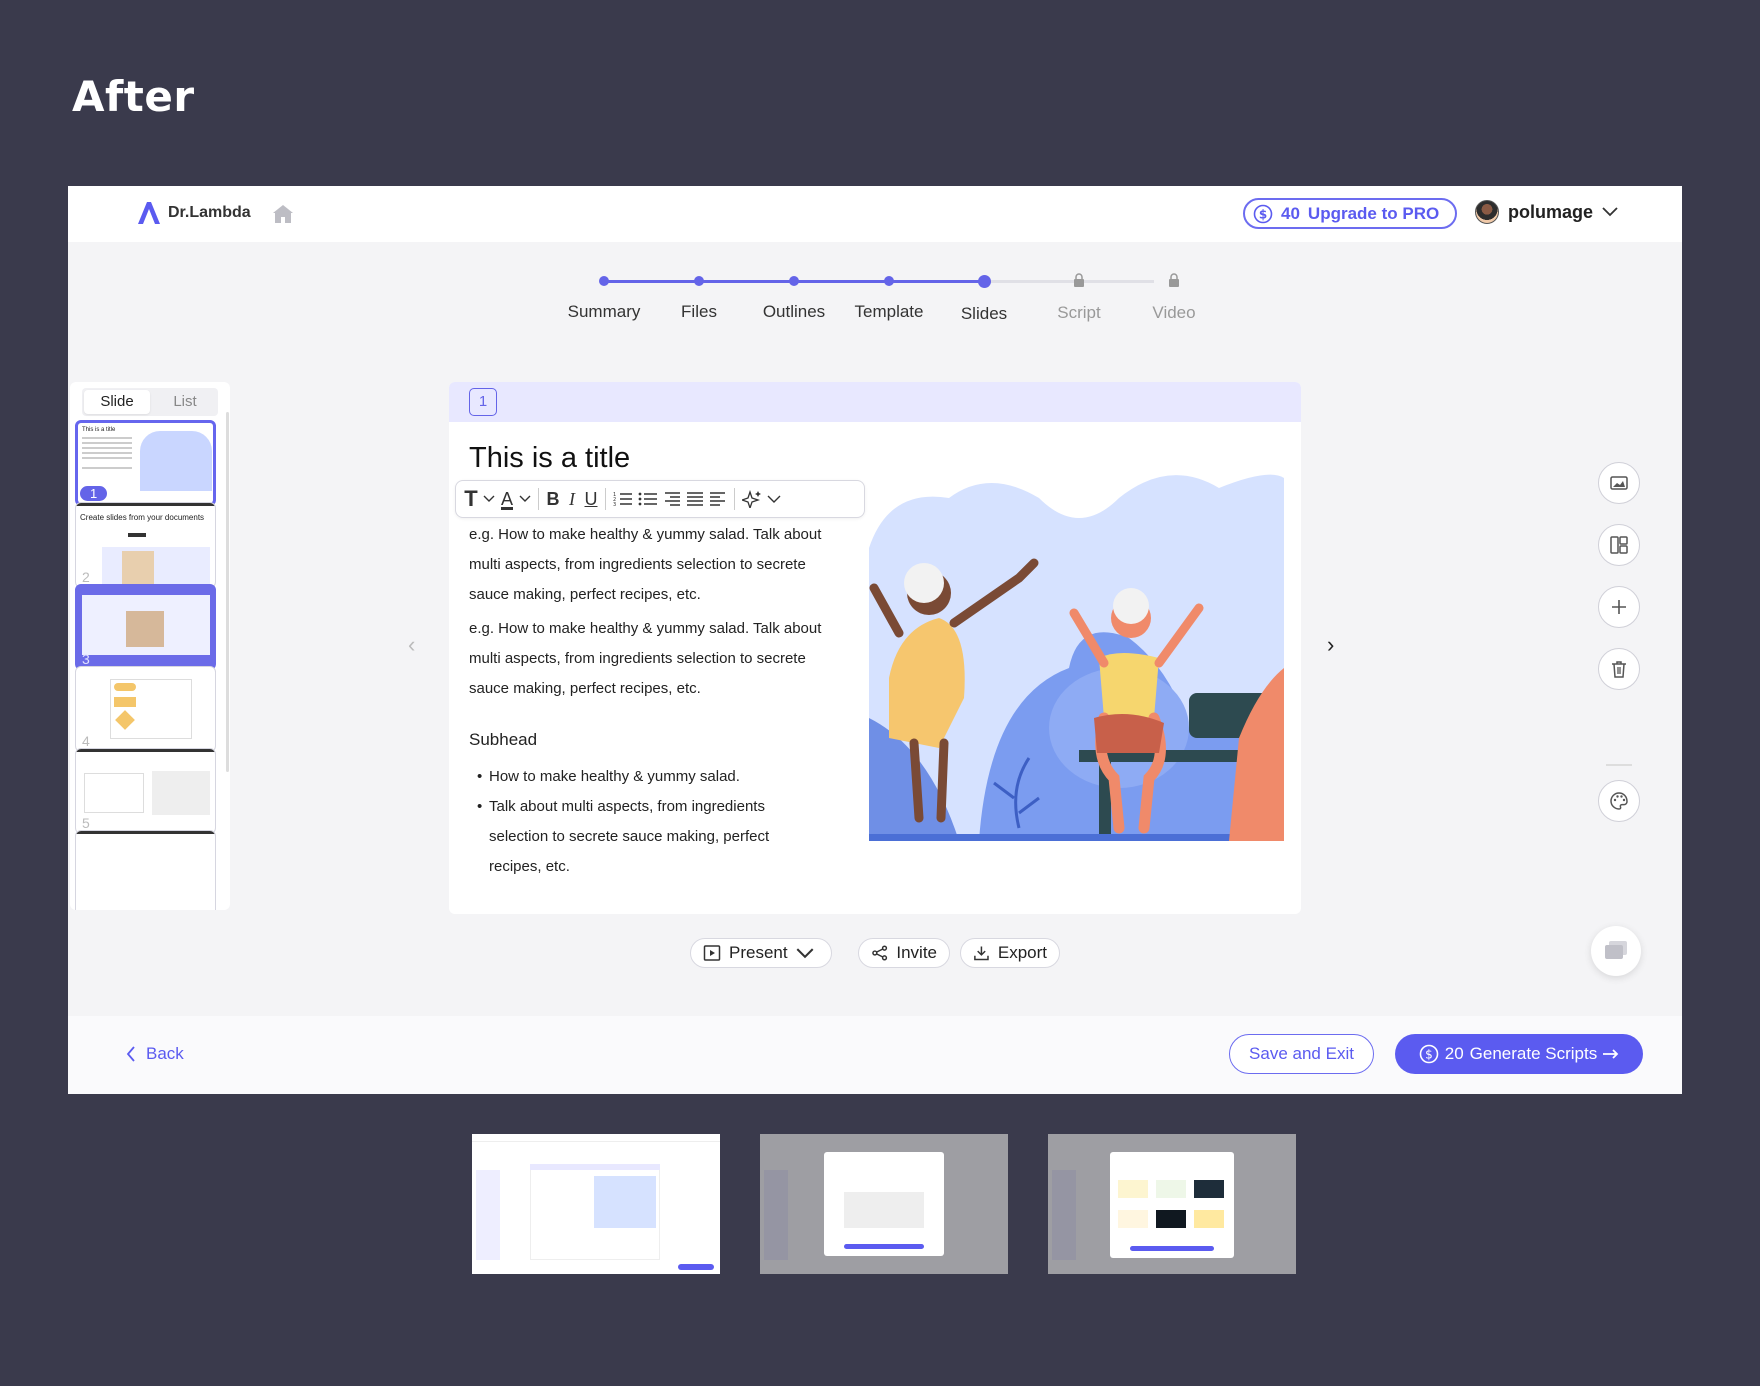 The image size is (1760, 1386). What do you see at coordinates (1076, 654) in the screenshot?
I see `slide-illustration` at bounding box center [1076, 654].